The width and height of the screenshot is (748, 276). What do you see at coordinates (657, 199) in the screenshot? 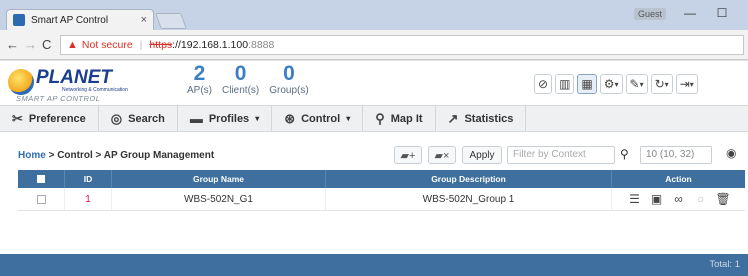
I see `save-icon: ▣` at bounding box center [657, 199].